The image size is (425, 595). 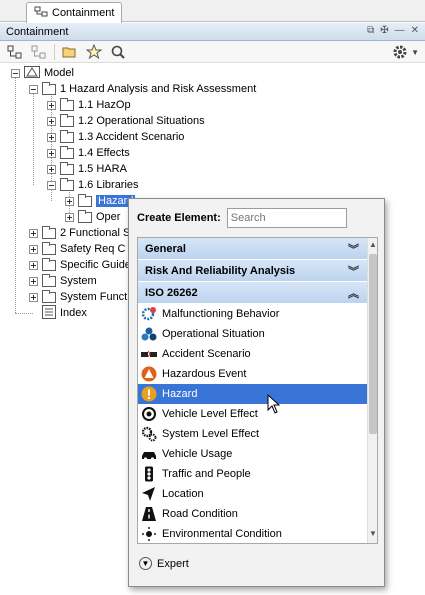 What do you see at coordinates (54, 51) in the screenshot?
I see `toolbar-separator` at bounding box center [54, 51].